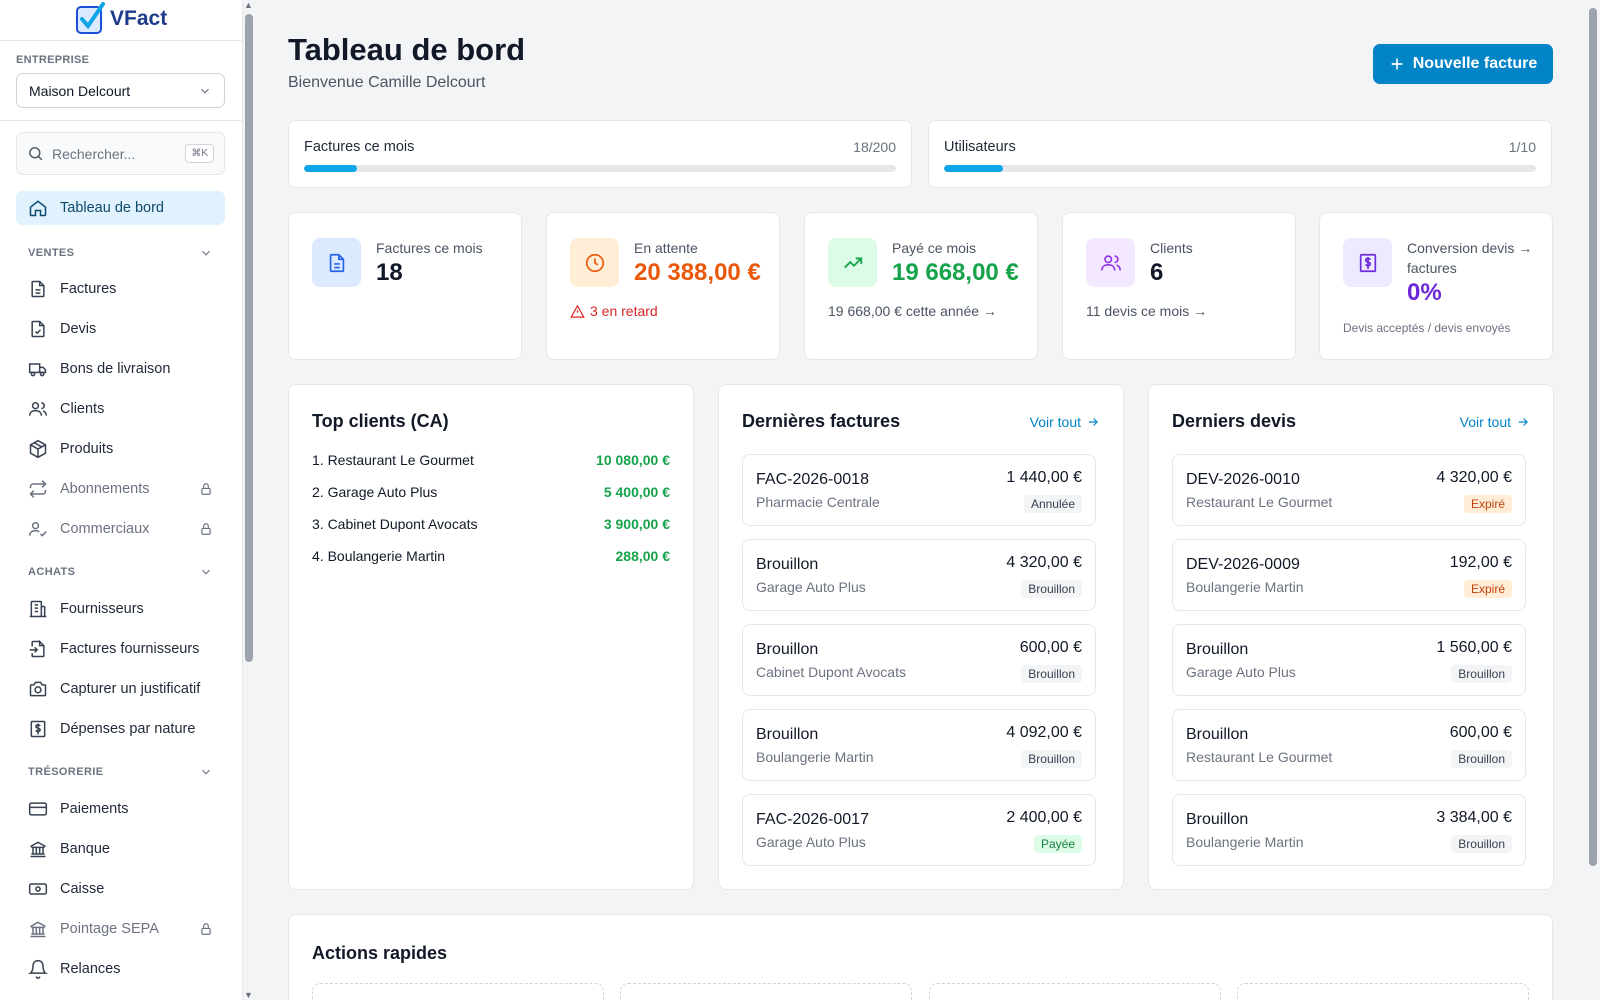 The width and height of the screenshot is (1600, 1000). I want to click on see-all-invoices-link: Voir tout, so click(1065, 422).